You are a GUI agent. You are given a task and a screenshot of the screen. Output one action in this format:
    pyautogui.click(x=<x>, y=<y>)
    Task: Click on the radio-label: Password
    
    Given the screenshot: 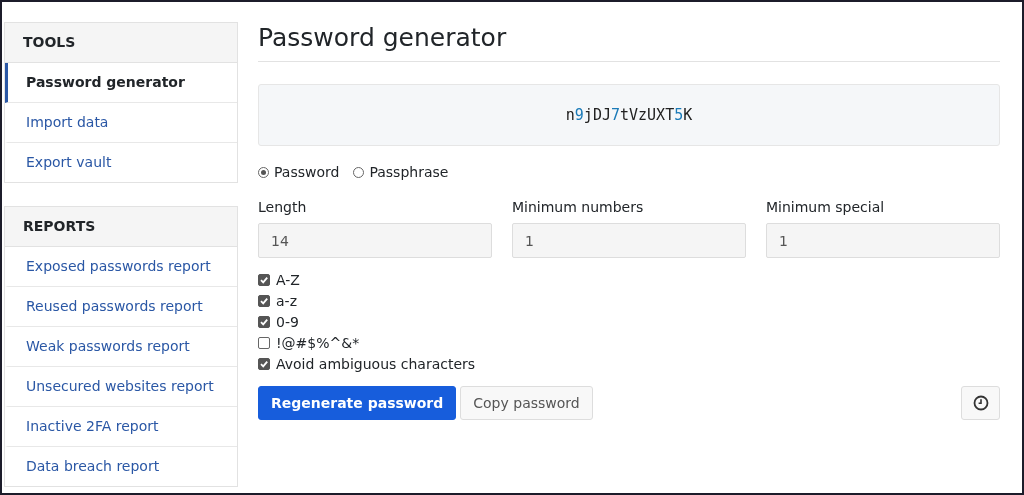 What is the action you would take?
    pyautogui.click(x=307, y=172)
    